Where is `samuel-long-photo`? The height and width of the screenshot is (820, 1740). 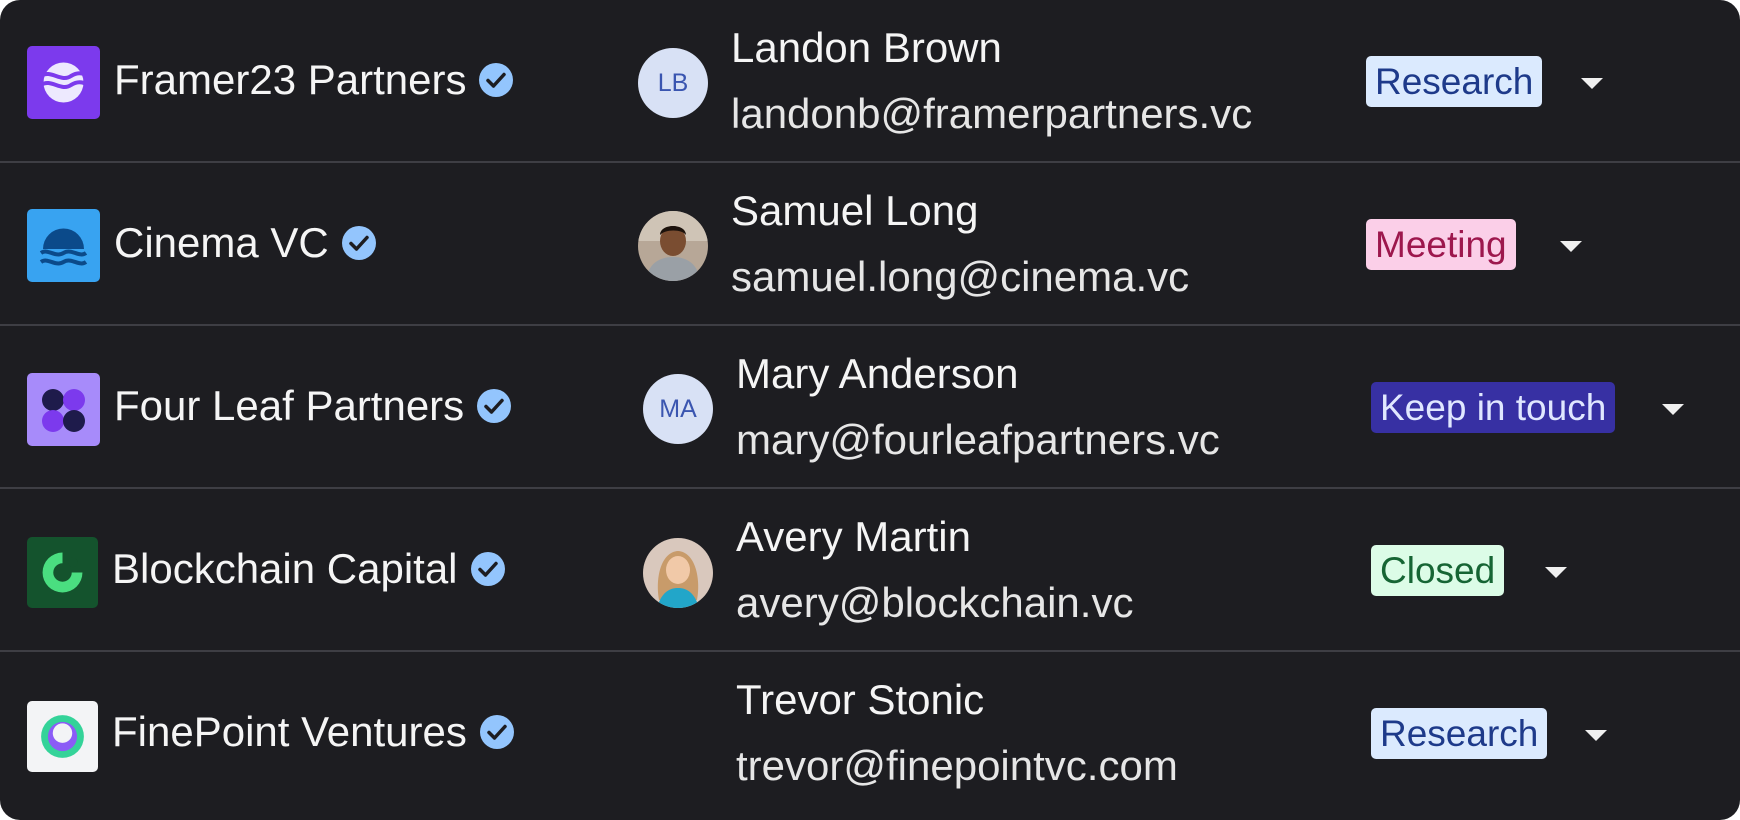 samuel-long-photo is located at coordinates (673, 246).